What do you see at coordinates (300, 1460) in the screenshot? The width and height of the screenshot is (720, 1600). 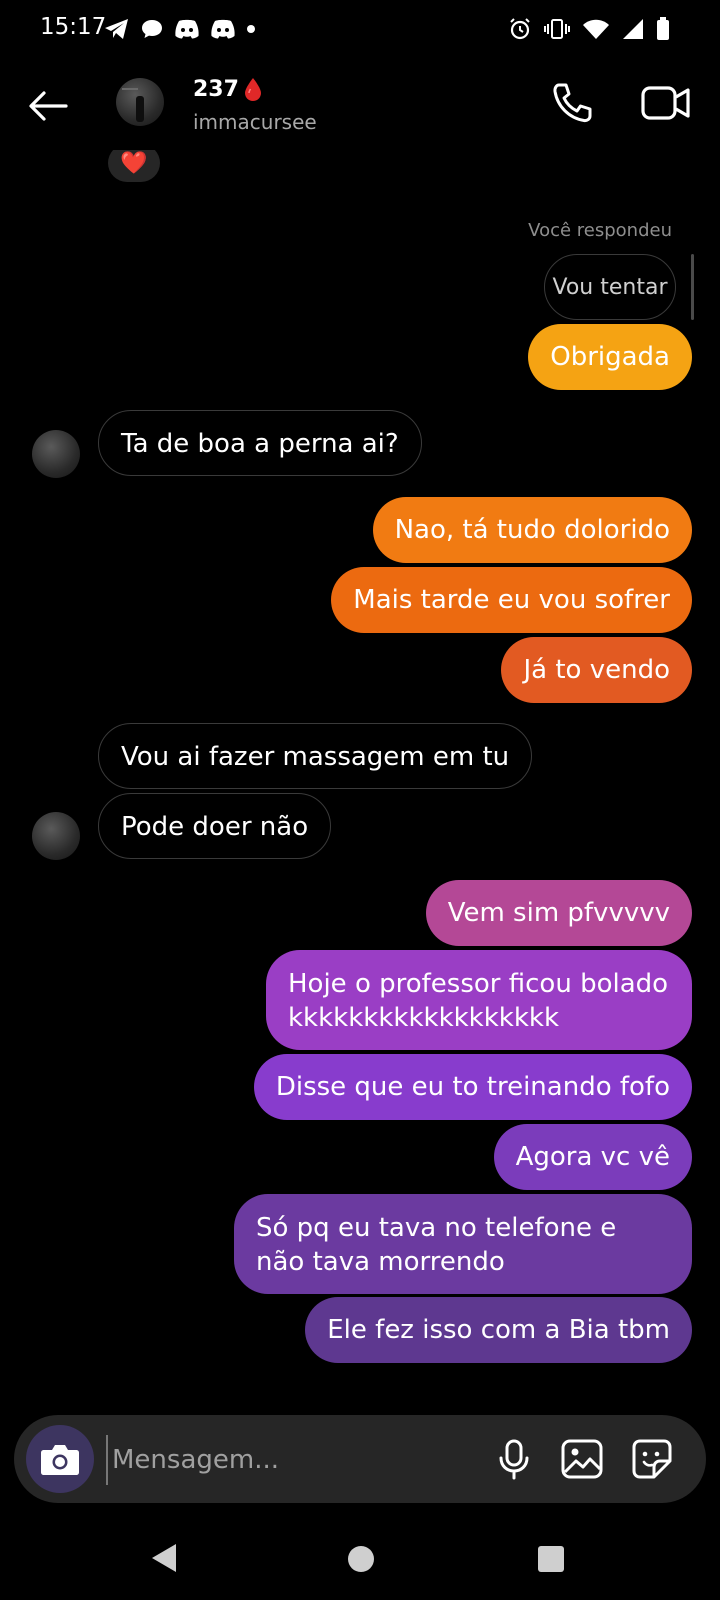 I see `message-input` at bounding box center [300, 1460].